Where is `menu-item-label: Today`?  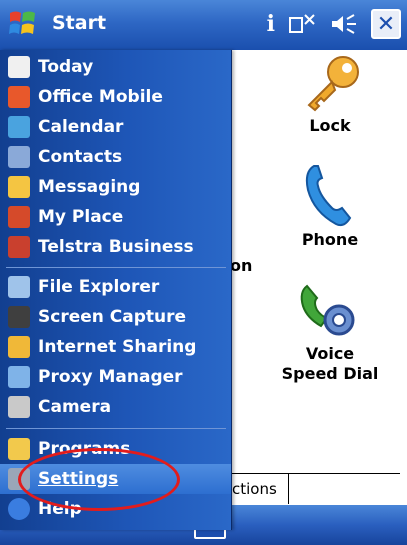
menu-item-label: Today is located at coordinates (66, 67).